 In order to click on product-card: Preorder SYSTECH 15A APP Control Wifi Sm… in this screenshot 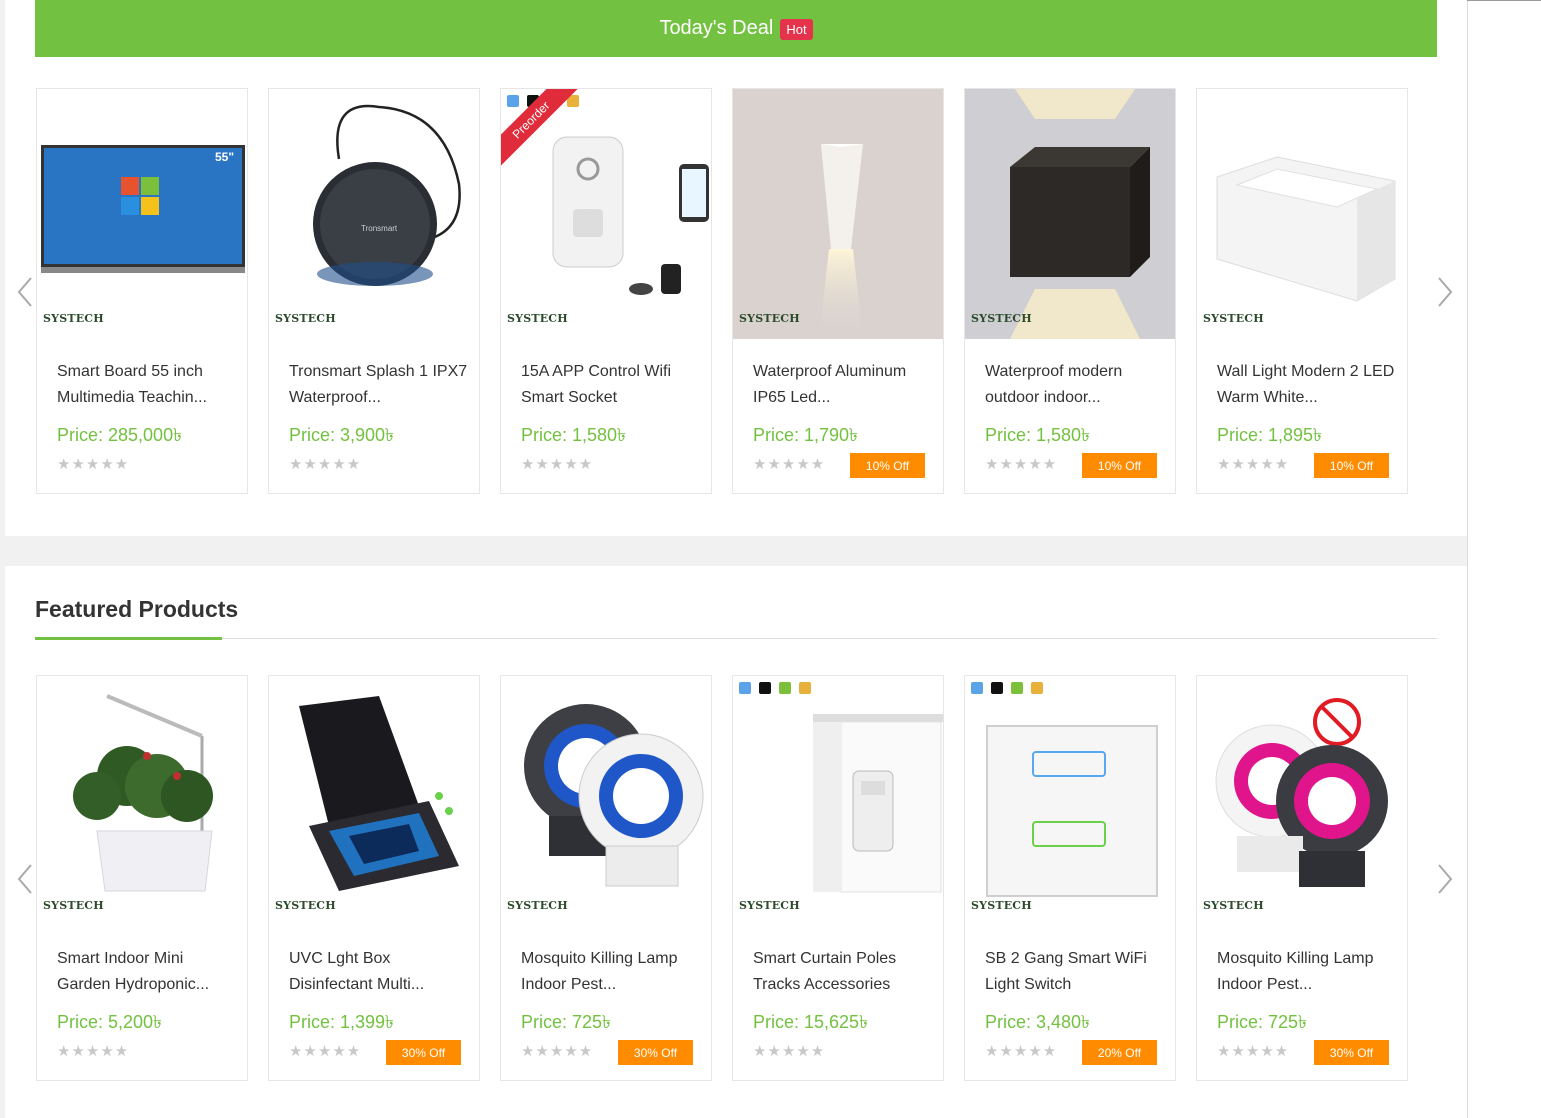, I will do `click(606, 291)`.